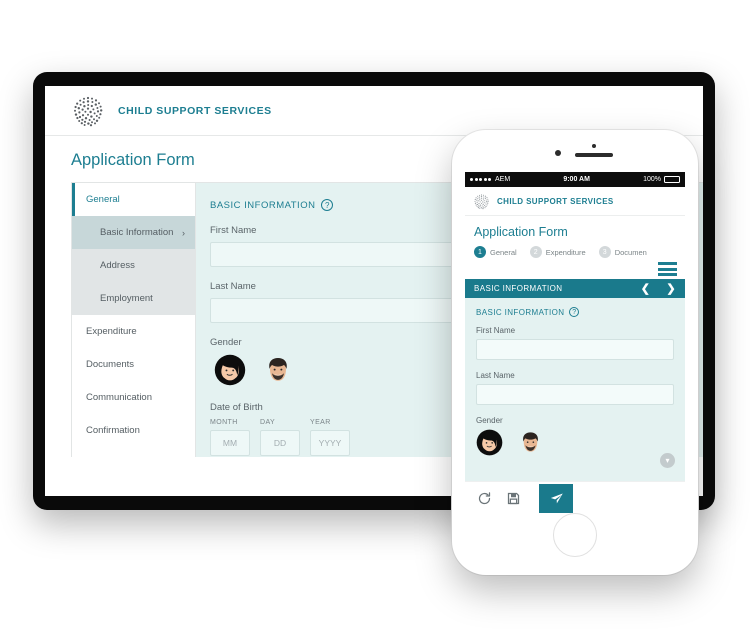 This screenshot has height=635, width=750. I want to click on phone-toolbar, so click(575, 497).